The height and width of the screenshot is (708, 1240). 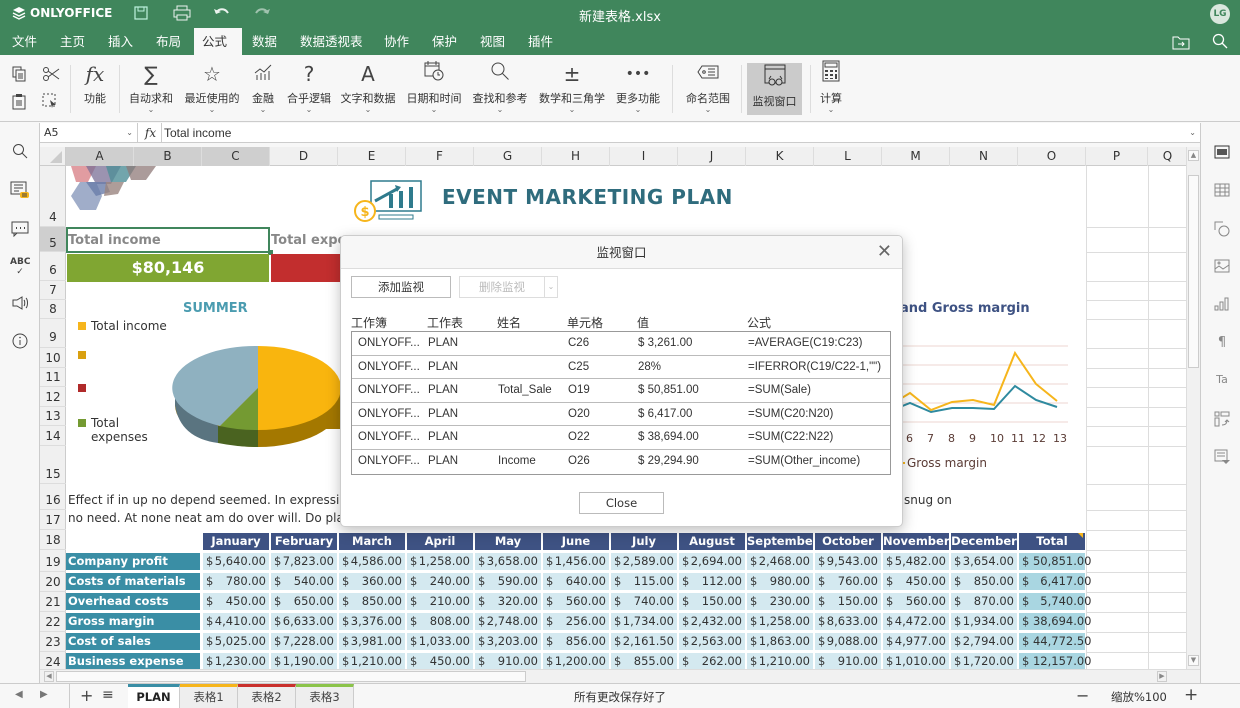 I want to click on table-cell: $2,694.00, so click(x=712, y=561).